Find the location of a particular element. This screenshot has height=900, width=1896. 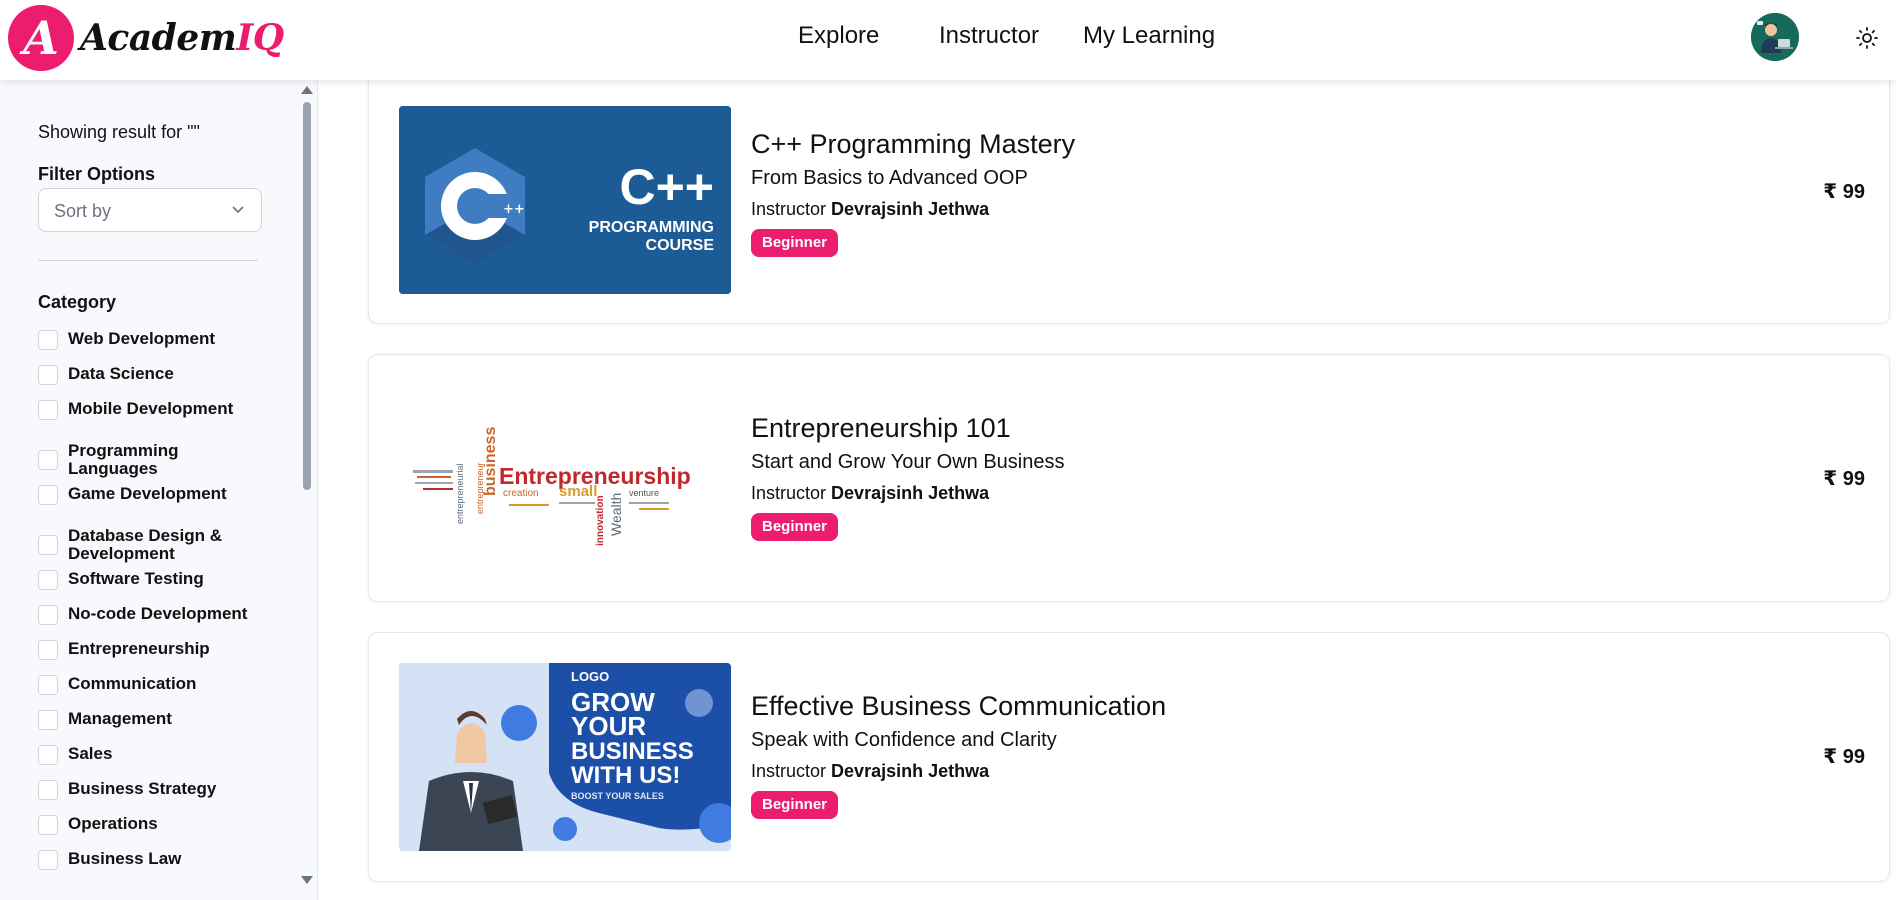

category-label: No-code Development is located at coordinates (158, 613).